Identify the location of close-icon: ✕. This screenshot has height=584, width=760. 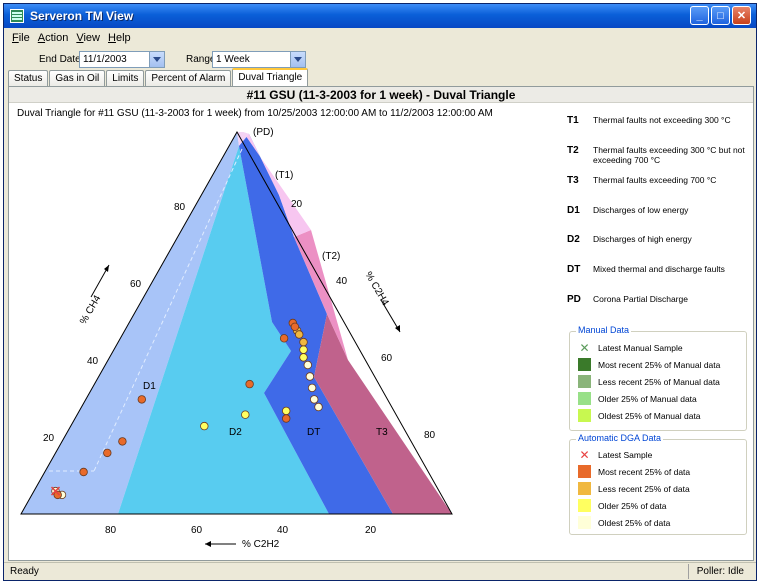
(741, 16).